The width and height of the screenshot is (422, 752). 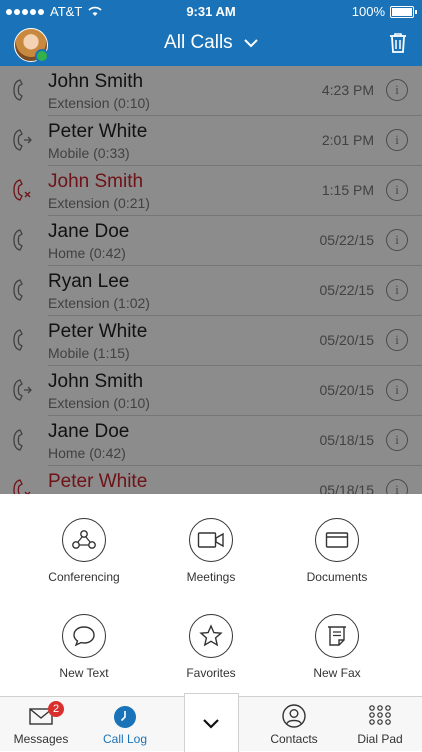 What do you see at coordinates (380, 739) in the screenshot?
I see `tab-label: Dial Pad` at bounding box center [380, 739].